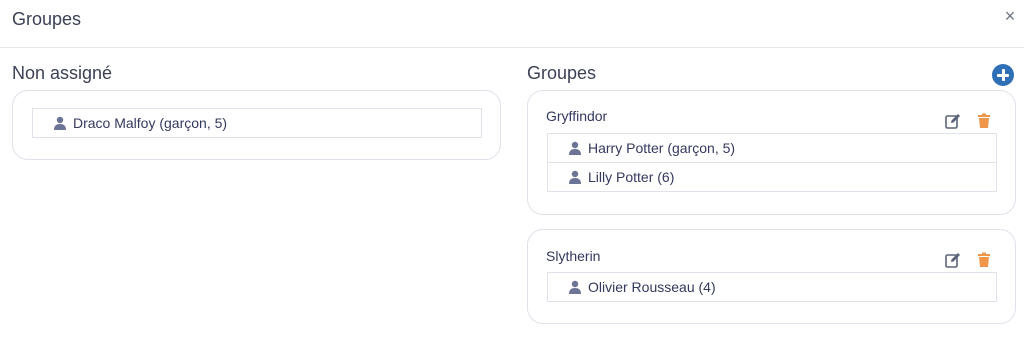  Describe the element at coordinates (573, 256) in the screenshot. I see `group-name: Slytherin` at that location.